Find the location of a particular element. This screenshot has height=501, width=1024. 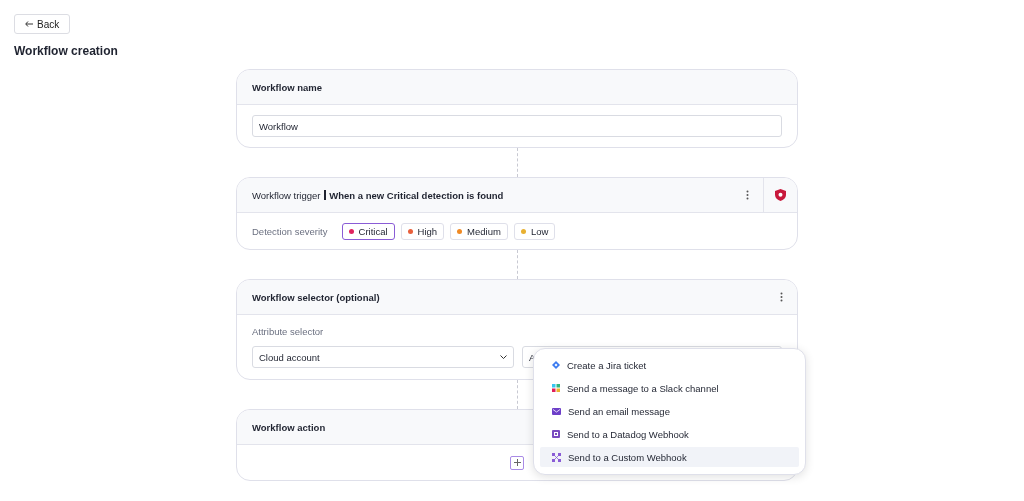

card-title: Workflow trigger When a new Critical detection is found is located at coordinates (378, 195).